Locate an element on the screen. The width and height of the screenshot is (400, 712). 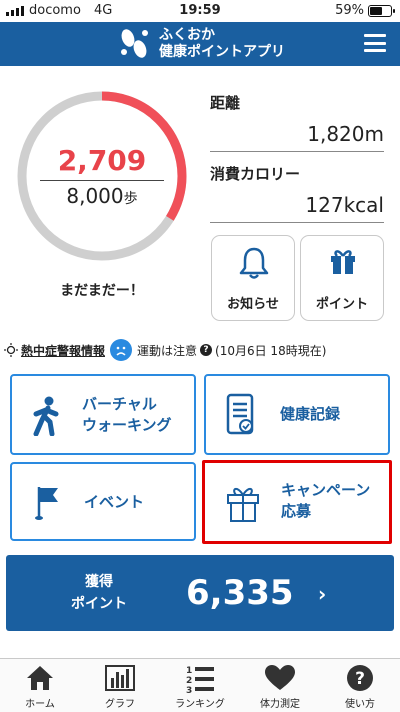
tab-graph: グラフ is located at coordinates (120, 685).